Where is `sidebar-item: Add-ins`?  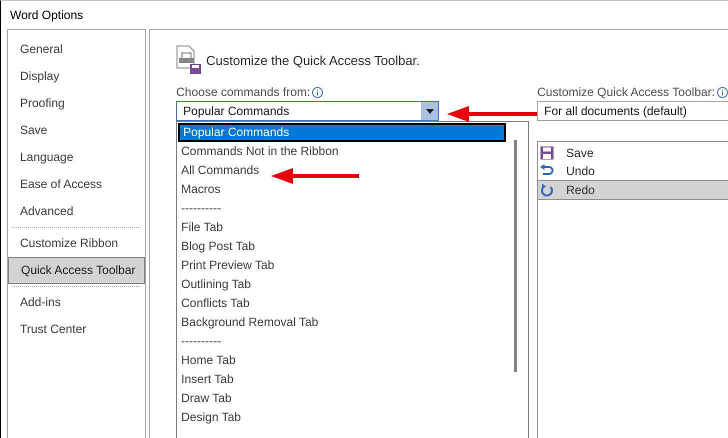 sidebar-item: Add-ins is located at coordinates (77, 302).